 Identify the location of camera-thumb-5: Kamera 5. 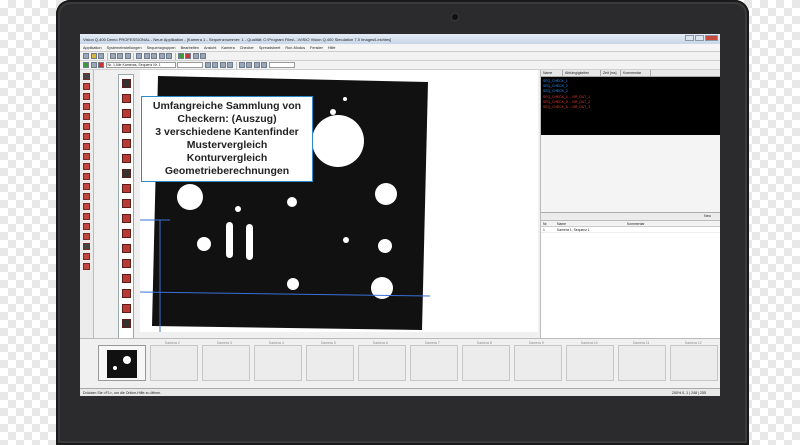
(330, 361).